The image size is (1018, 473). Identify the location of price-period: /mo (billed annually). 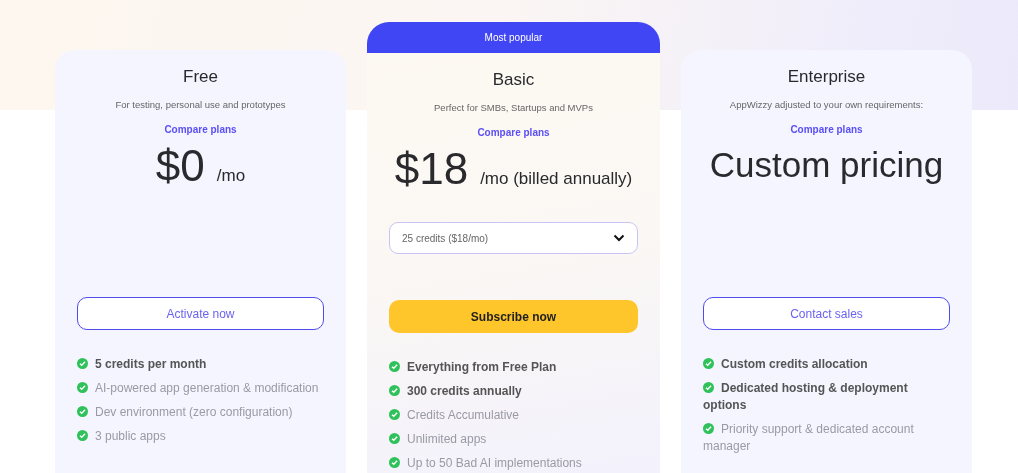
(556, 179).